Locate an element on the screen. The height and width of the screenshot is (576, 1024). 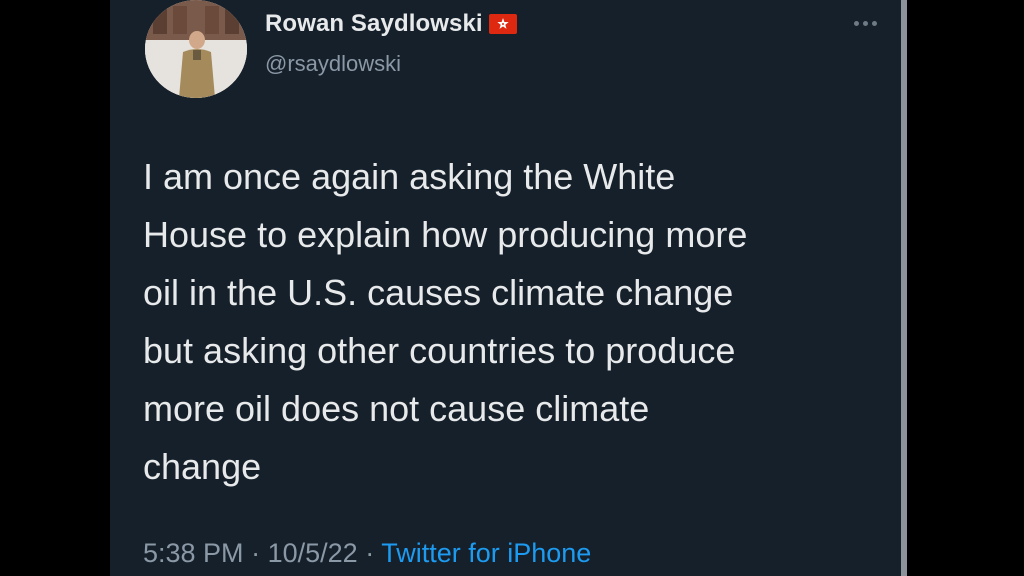
tweet-date: 10/5/22 is located at coordinates (313, 553).